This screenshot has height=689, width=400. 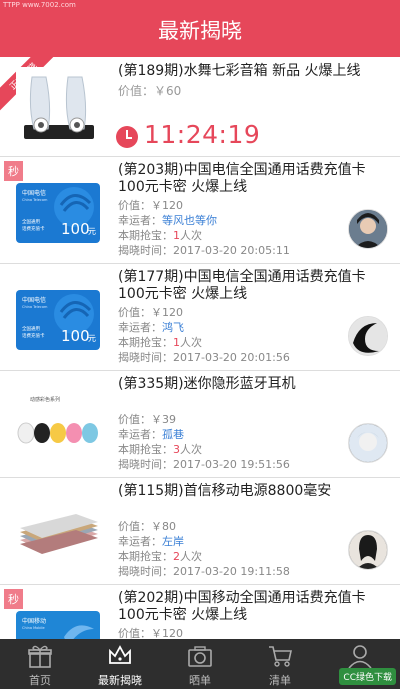 What do you see at coordinates (151, 541) in the screenshot?
I see `item-winner: 幸运者：左岸` at bounding box center [151, 541].